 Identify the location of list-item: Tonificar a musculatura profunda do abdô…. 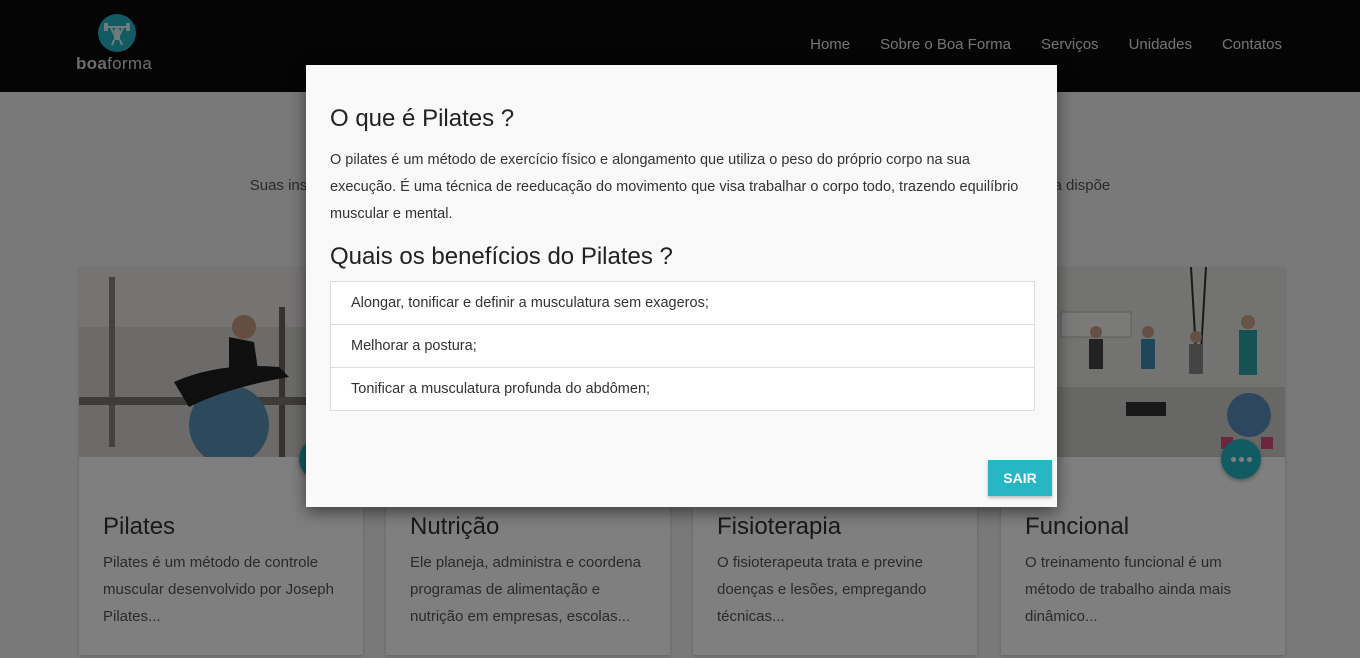
(682, 388).